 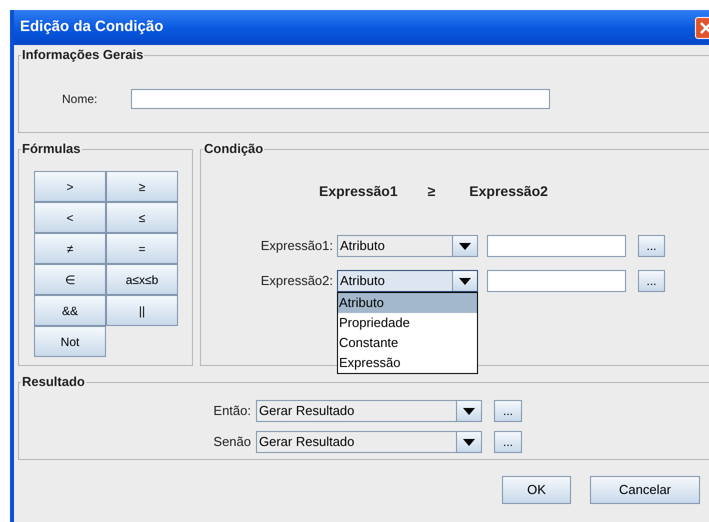 I want to click on operator-button: Not, so click(x=70, y=341).